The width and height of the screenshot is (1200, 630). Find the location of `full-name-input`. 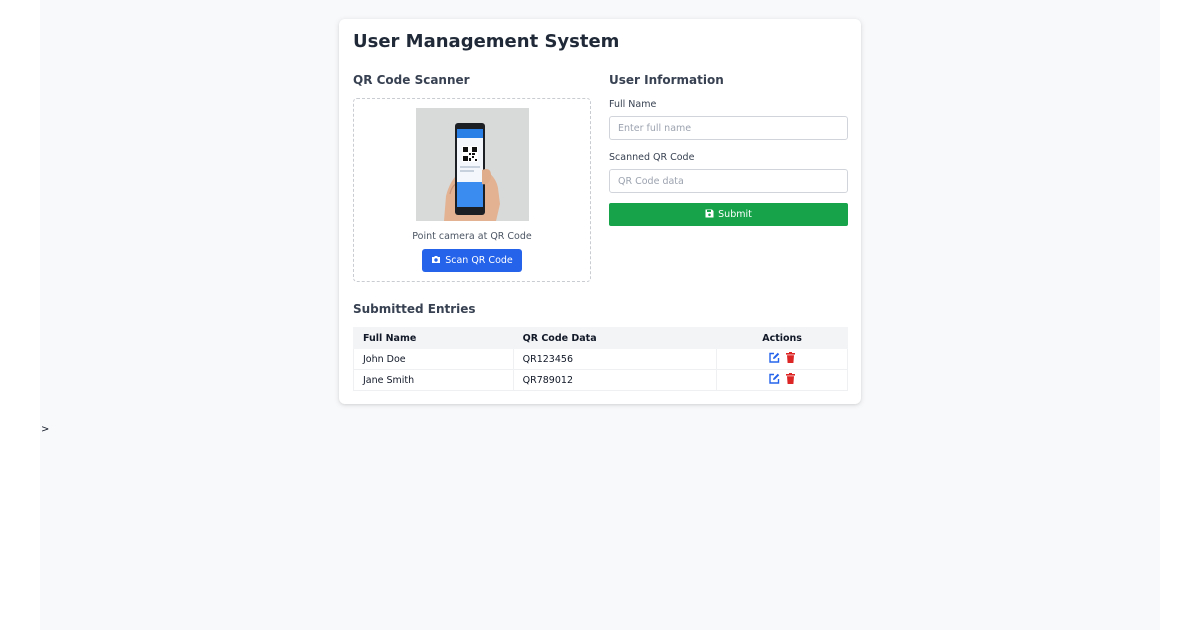

full-name-input is located at coordinates (728, 128).